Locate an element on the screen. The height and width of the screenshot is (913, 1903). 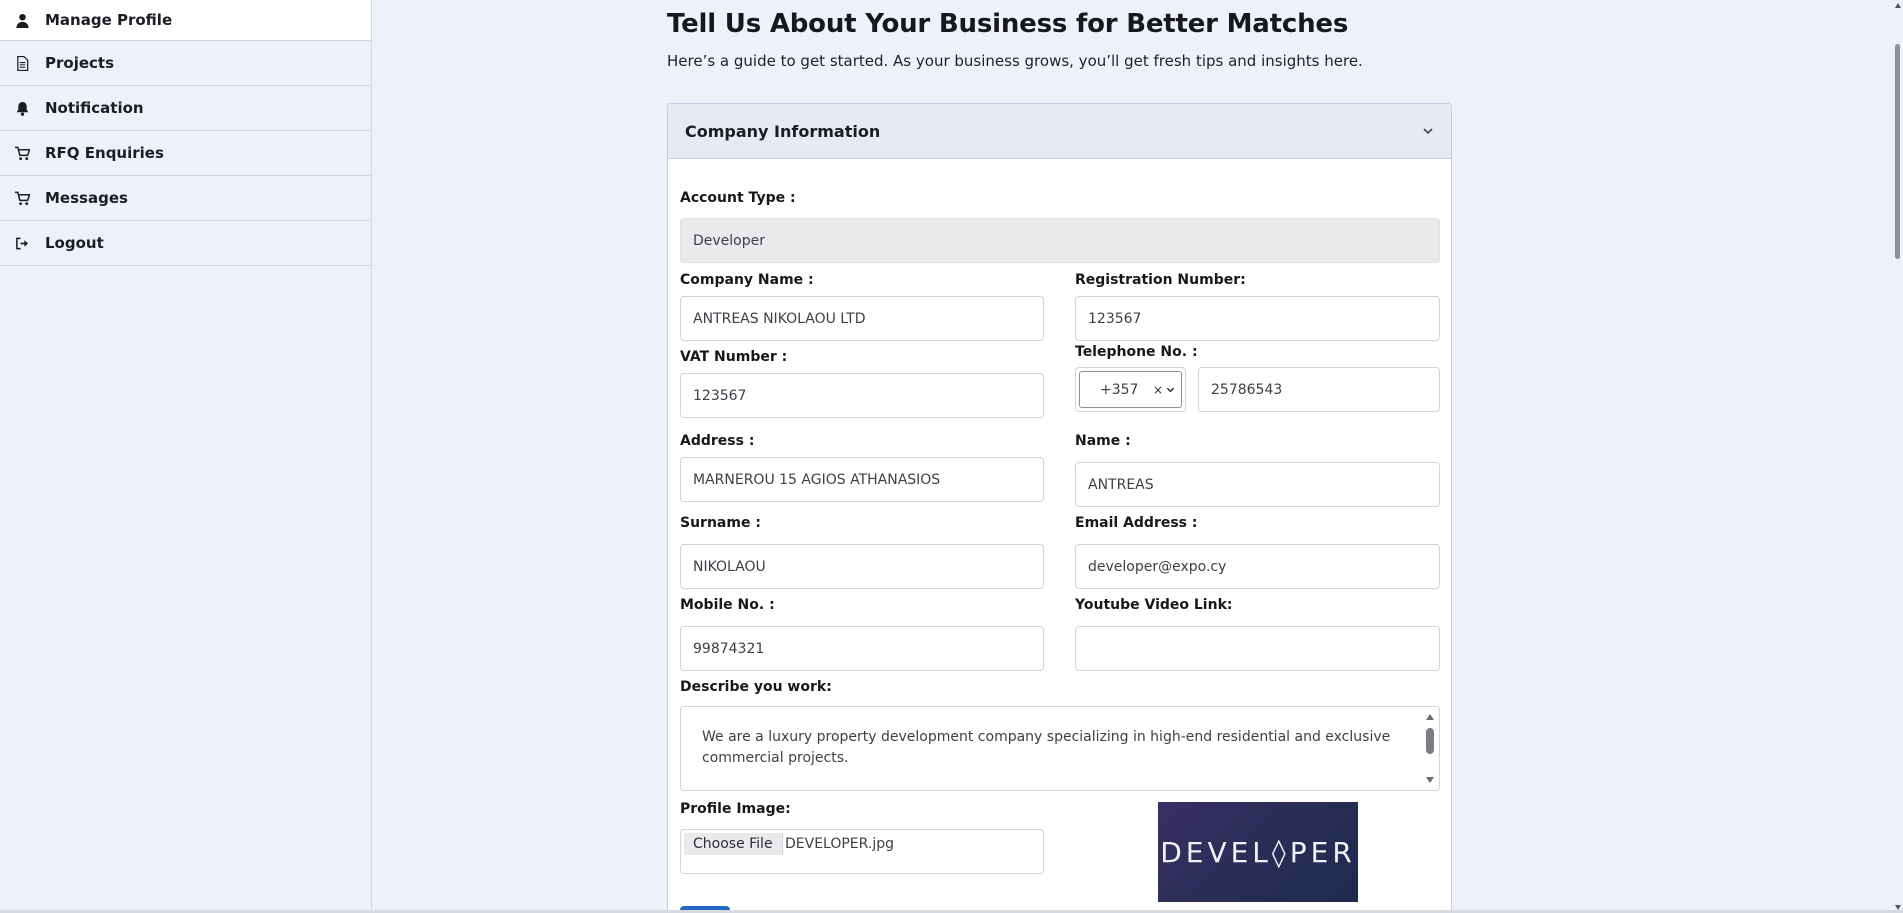
name-input: ANTREAS is located at coordinates (1257, 484).